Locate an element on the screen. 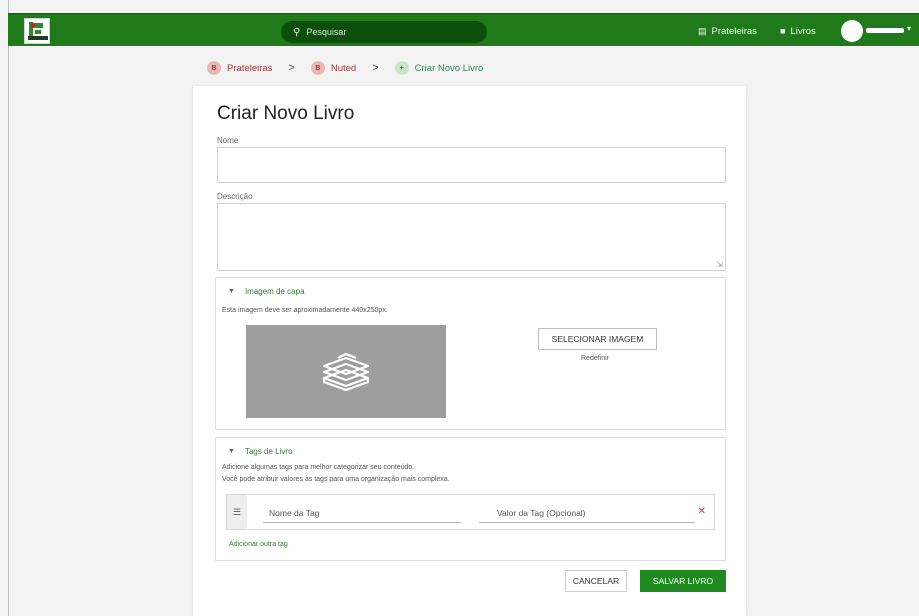 The height and width of the screenshot is (616, 919). cover-image-toggle: ▼ Imagem de capa is located at coordinates (266, 291).